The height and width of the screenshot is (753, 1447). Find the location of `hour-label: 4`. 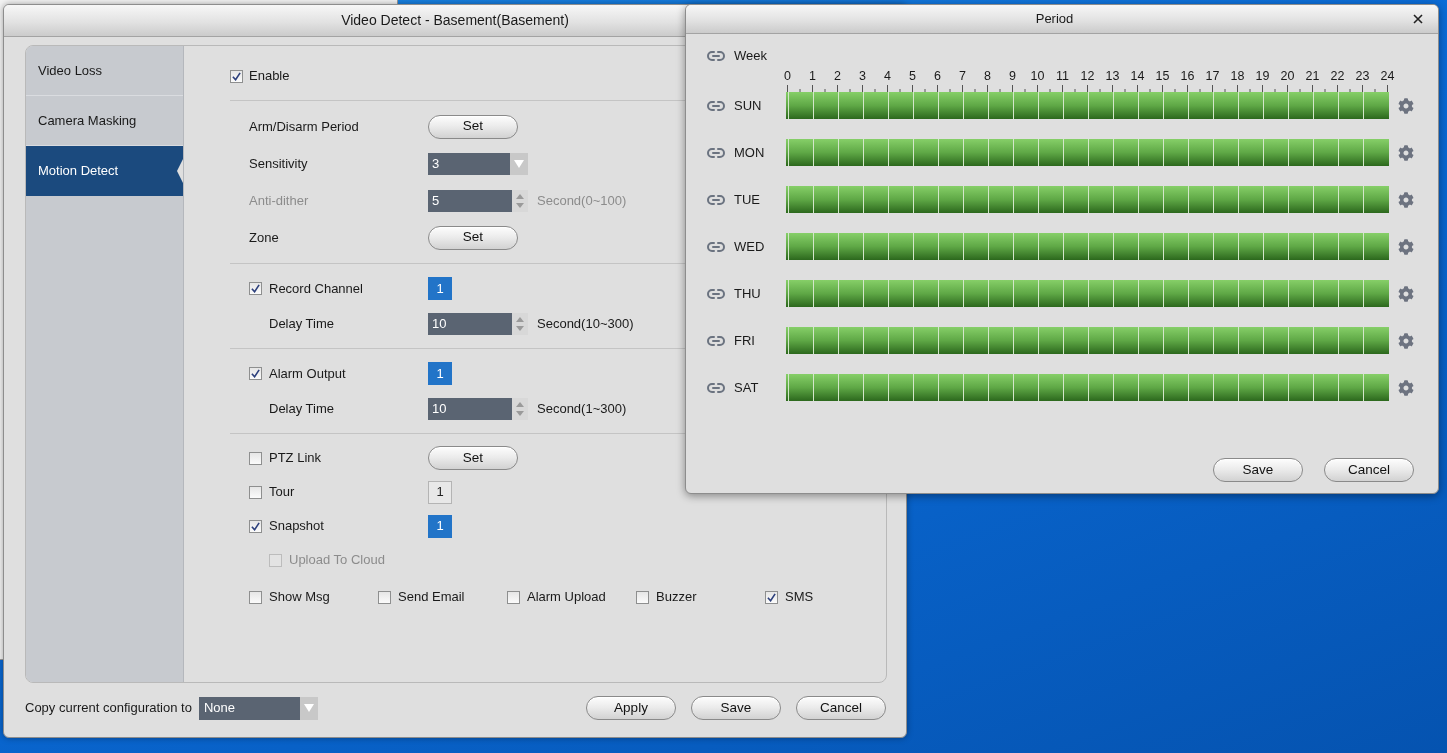

hour-label: 4 is located at coordinates (887, 76).